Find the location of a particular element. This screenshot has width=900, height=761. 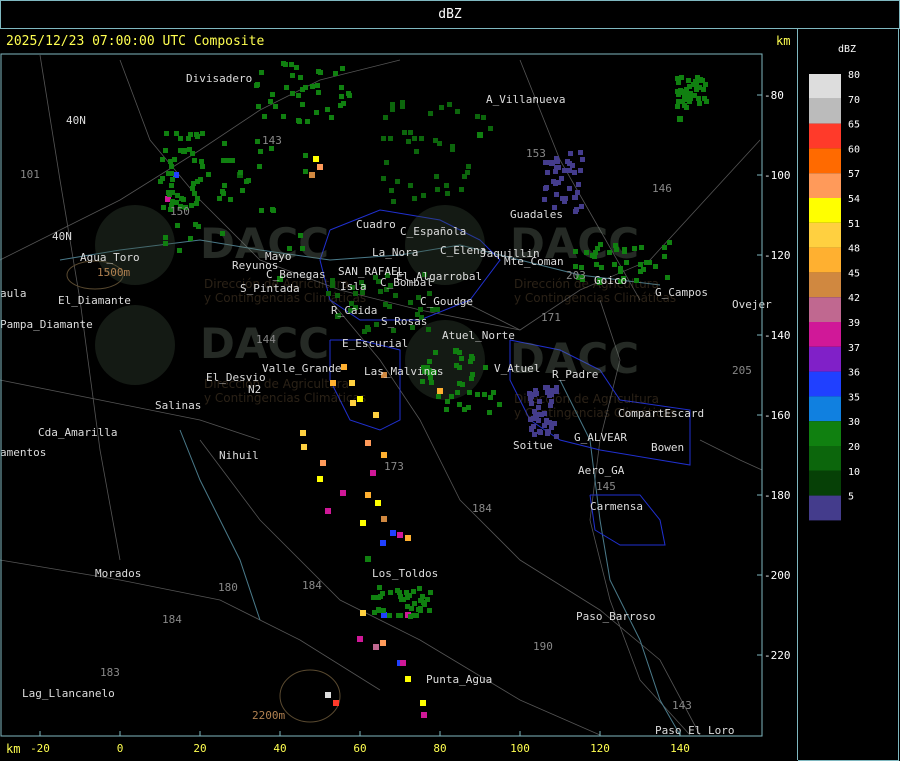

x-tick-label: -20 is located at coordinates (40, 748).